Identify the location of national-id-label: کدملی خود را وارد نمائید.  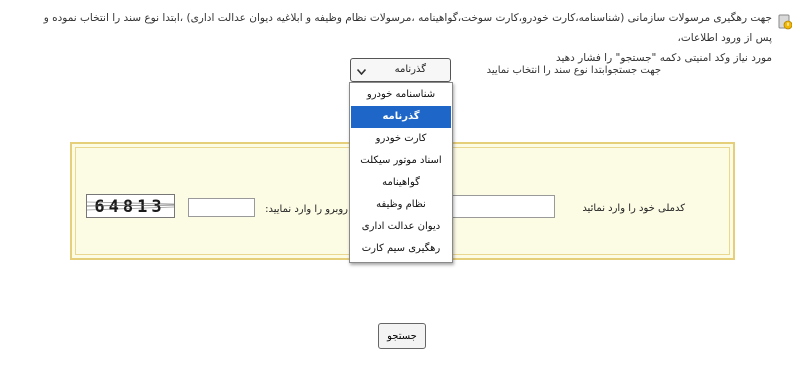
(633, 208).